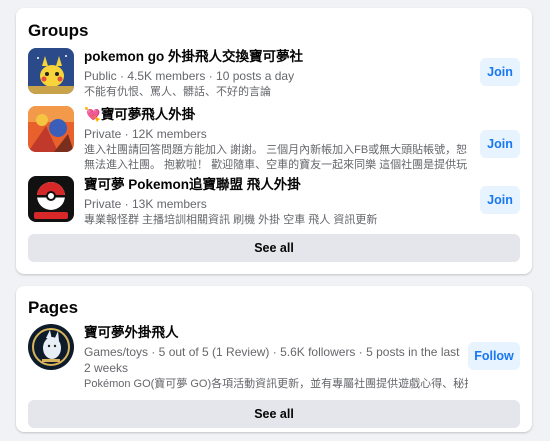 Image resolution: width=550 pixels, height=441 pixels. Describe the element at coordinates (148, 114) in the screenshot. I see `group-name-text: 寶可夢飛人外掛` at that location.